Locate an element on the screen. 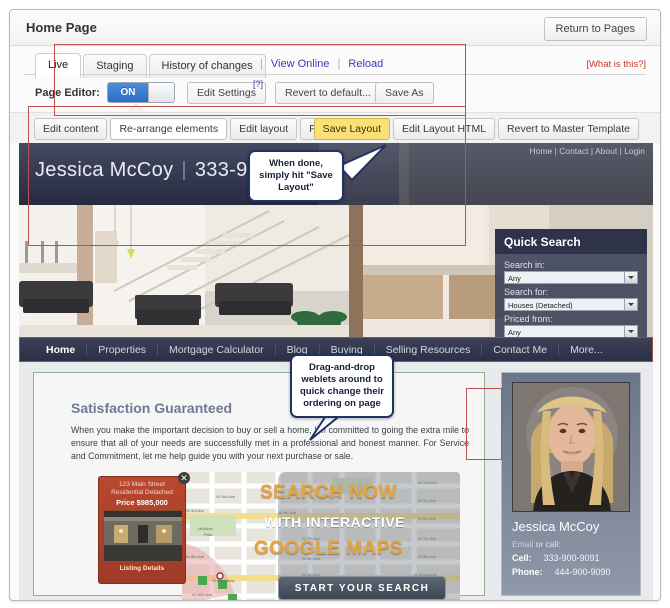 This screenshot has height=608, width=670. svg-text: W 3rd Ave is located at coordinates (195, 510).